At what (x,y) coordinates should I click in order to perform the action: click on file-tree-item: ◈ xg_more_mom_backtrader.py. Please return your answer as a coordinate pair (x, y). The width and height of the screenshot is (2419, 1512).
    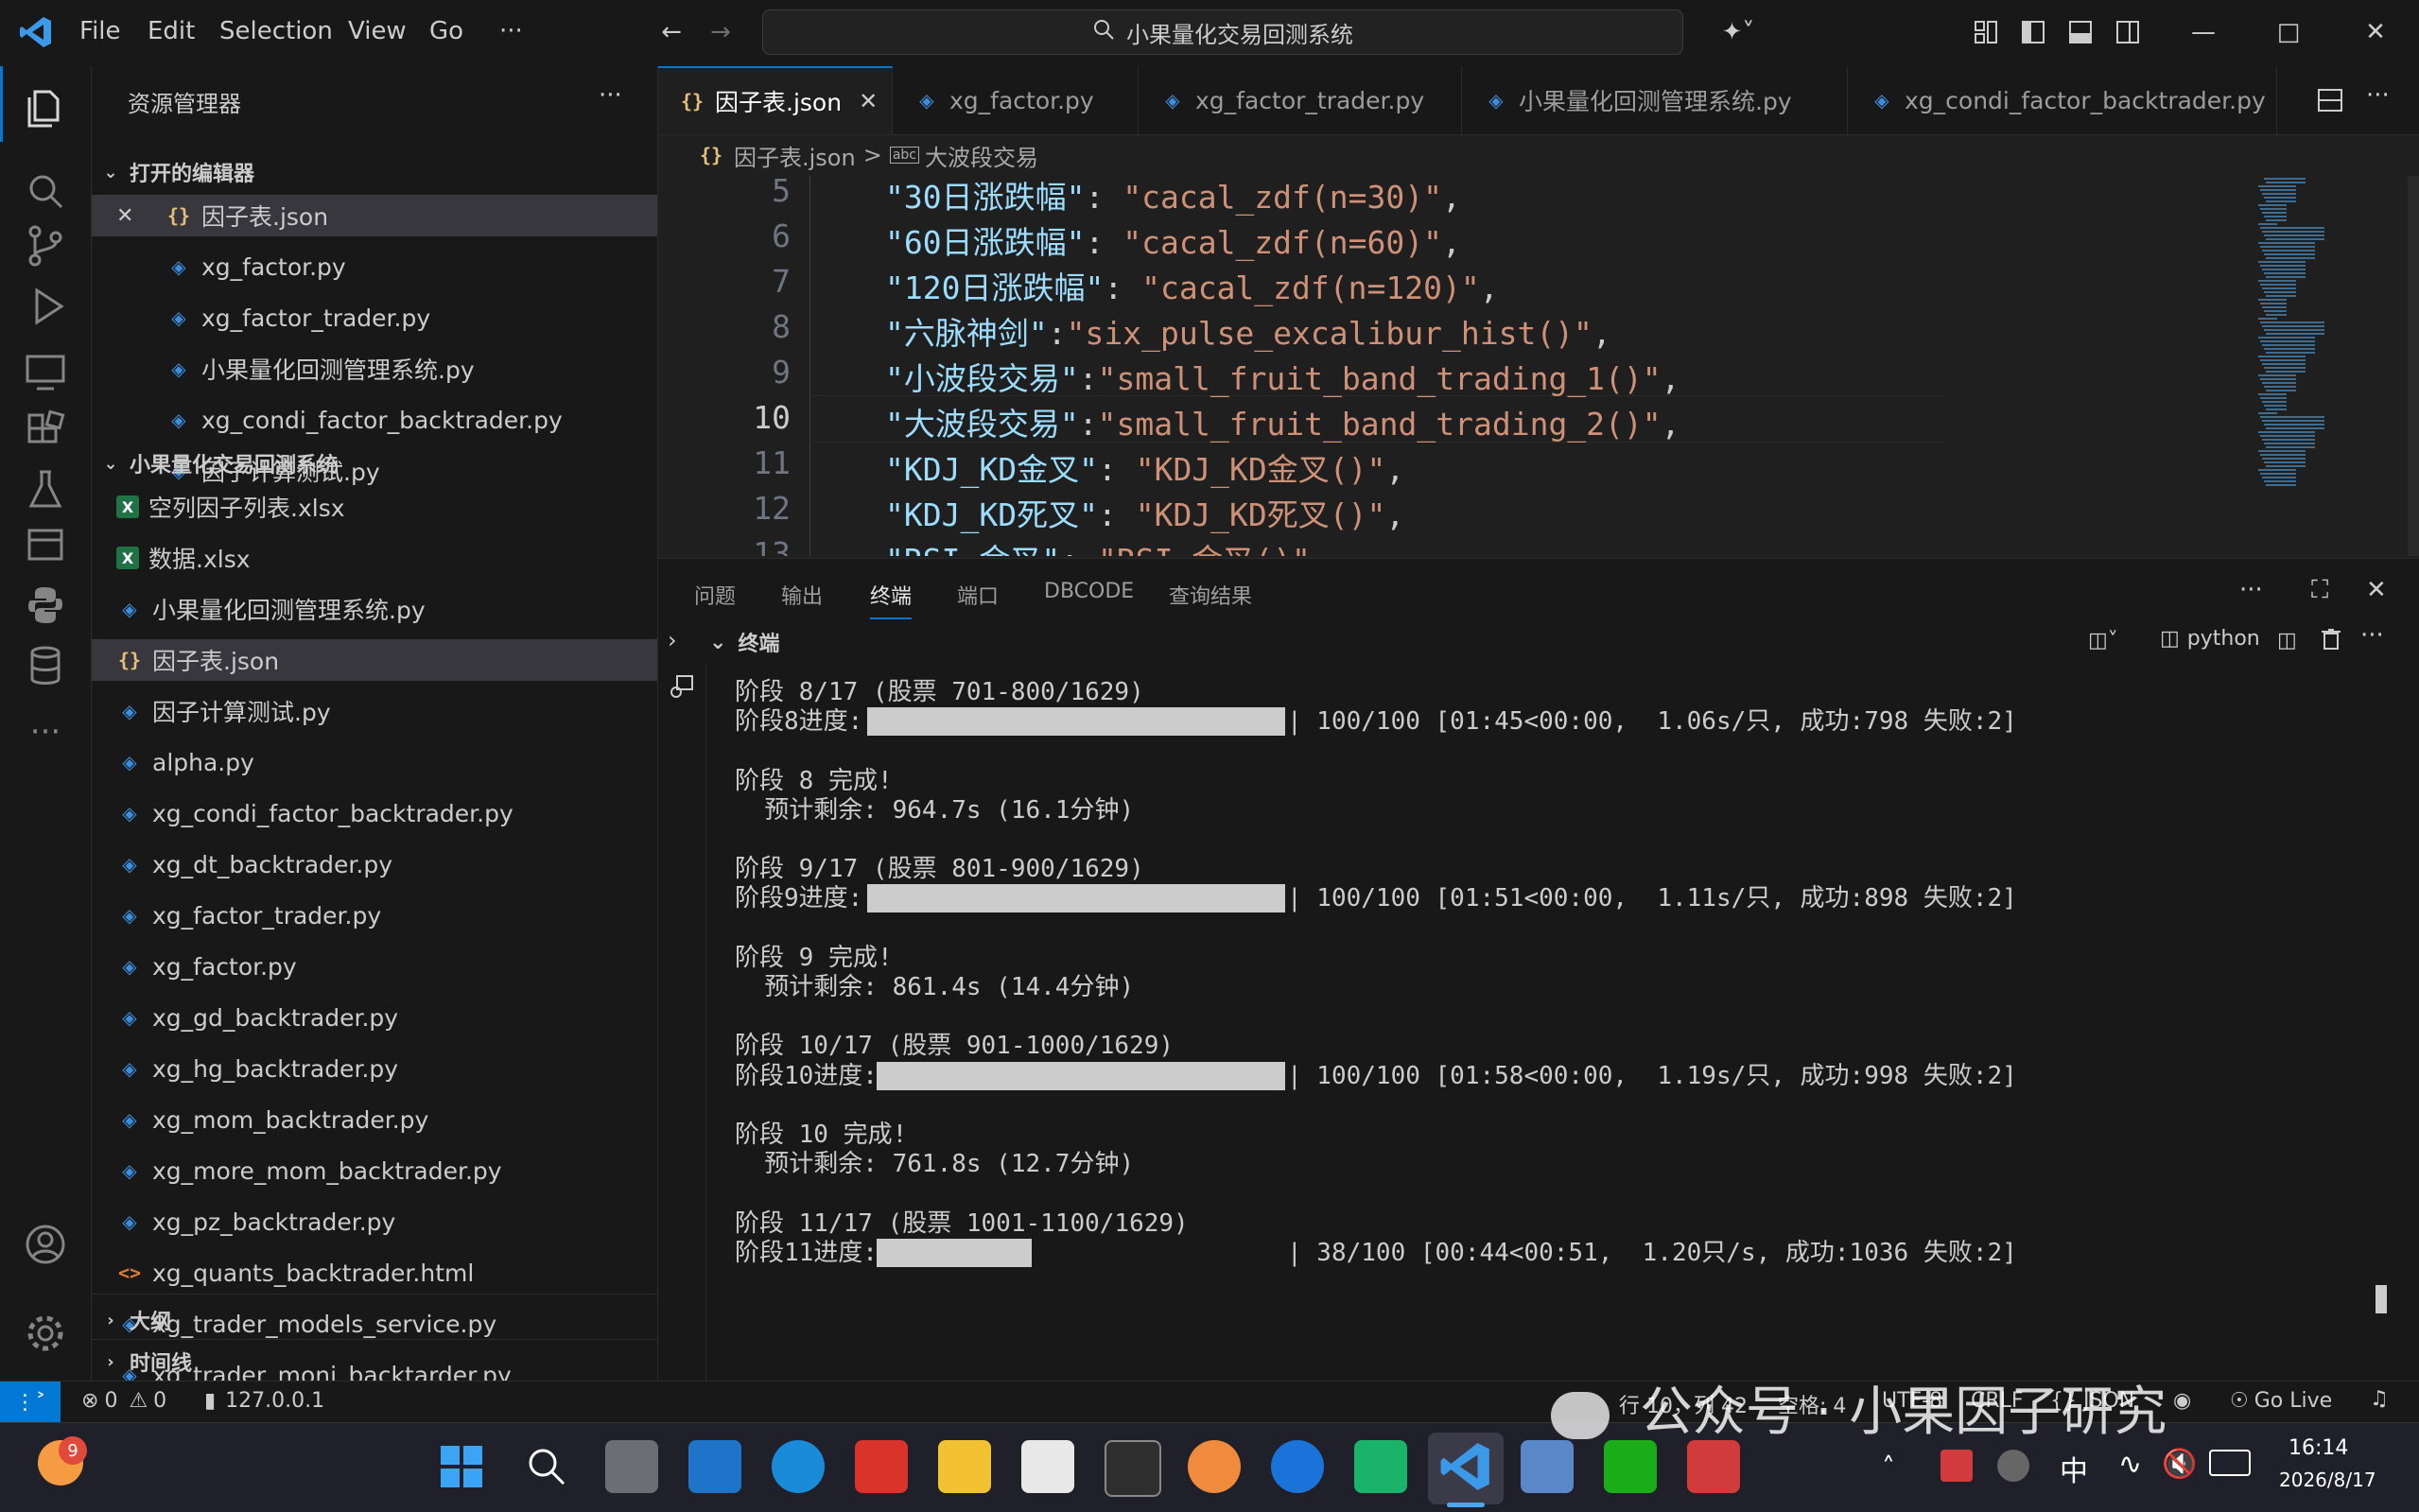
    Looking at the image, I should click on (374, 1171).